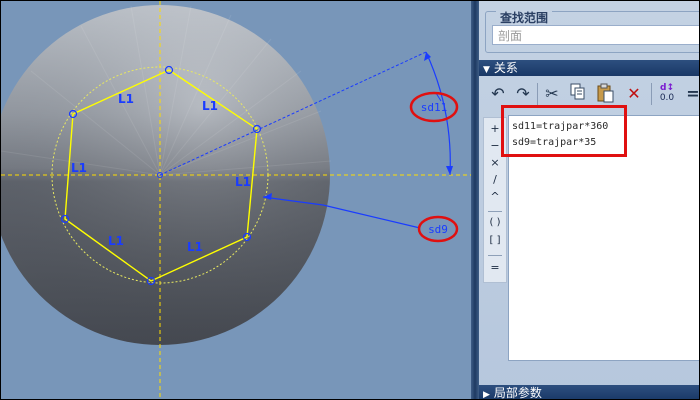  What do you see at coordinates (589, 392) in the screenshot?
I see `local-params-section-header: ▶ 局部参数` at bounding box center [589, 392].